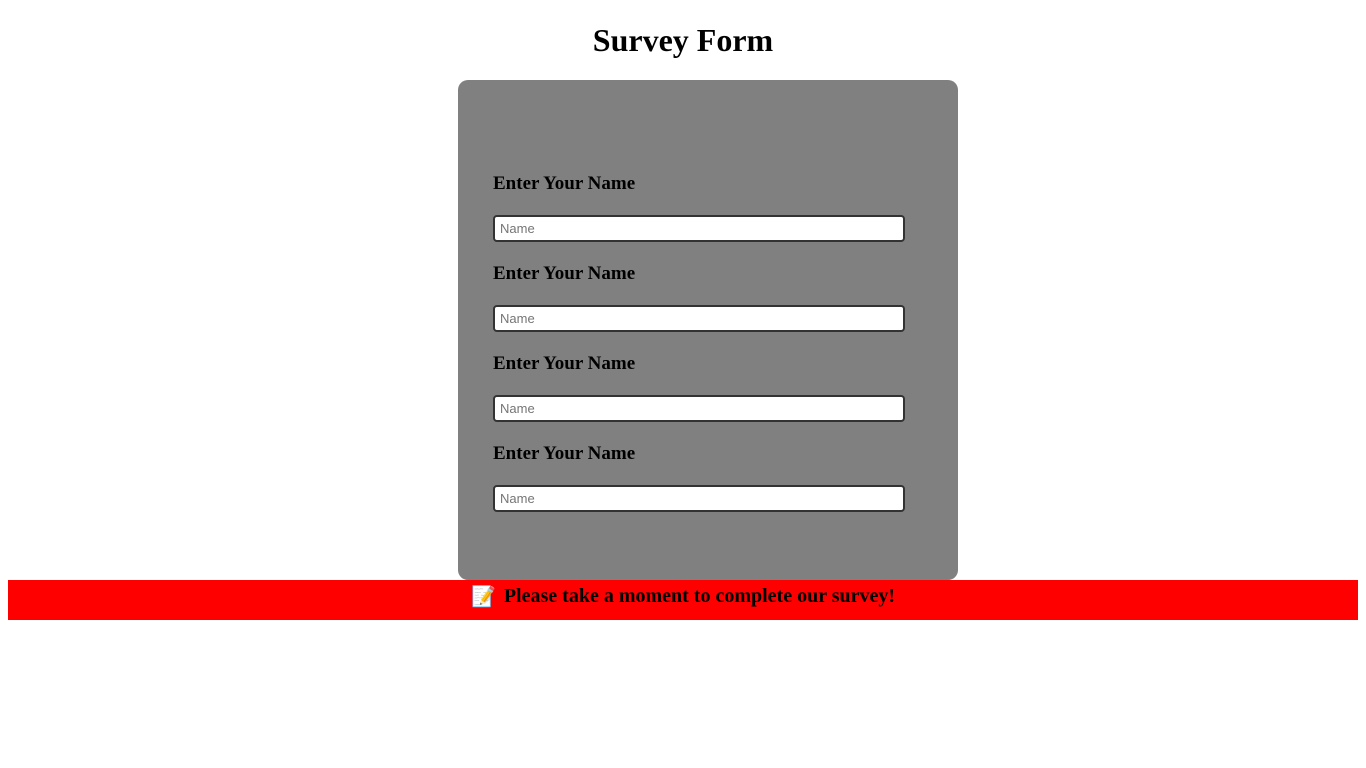 Image resolution: width=1366 pixels, height=768 pixels. What do you see at coordinates (683, 40) in the screenshot?
I see `page-title: Survey Form` at bounding box center [683, 40].